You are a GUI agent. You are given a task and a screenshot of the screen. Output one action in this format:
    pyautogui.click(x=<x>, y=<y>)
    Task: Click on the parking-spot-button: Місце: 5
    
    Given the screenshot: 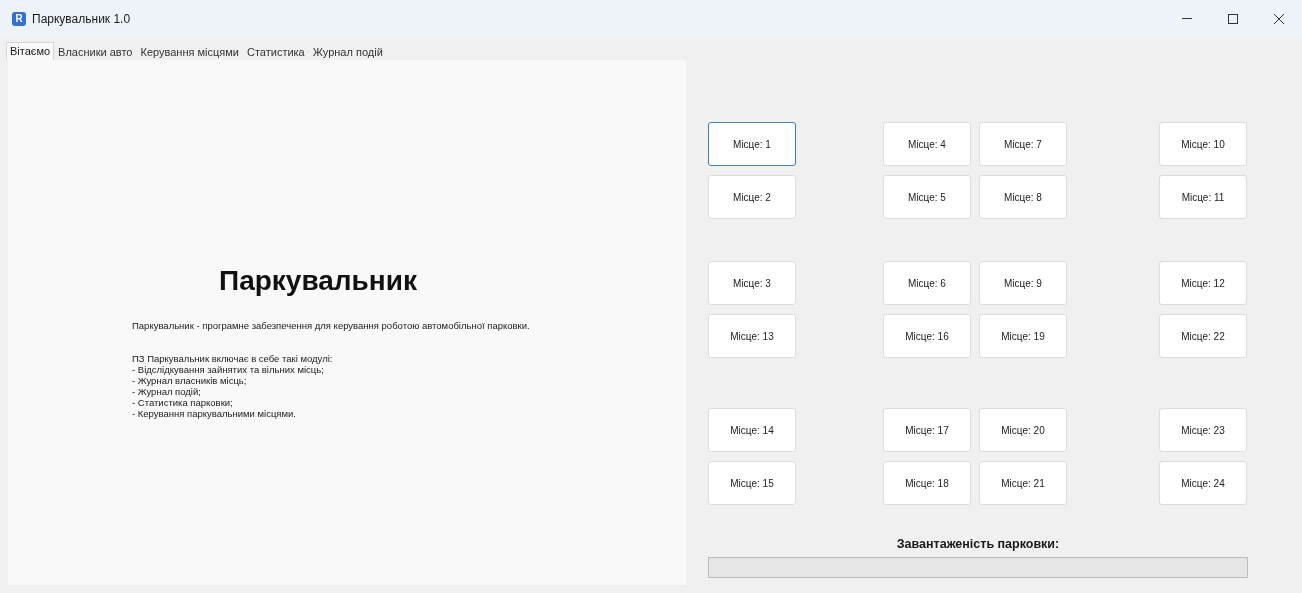 What is the action you would take?
    pyautogui.click(x=927, y=197)
    